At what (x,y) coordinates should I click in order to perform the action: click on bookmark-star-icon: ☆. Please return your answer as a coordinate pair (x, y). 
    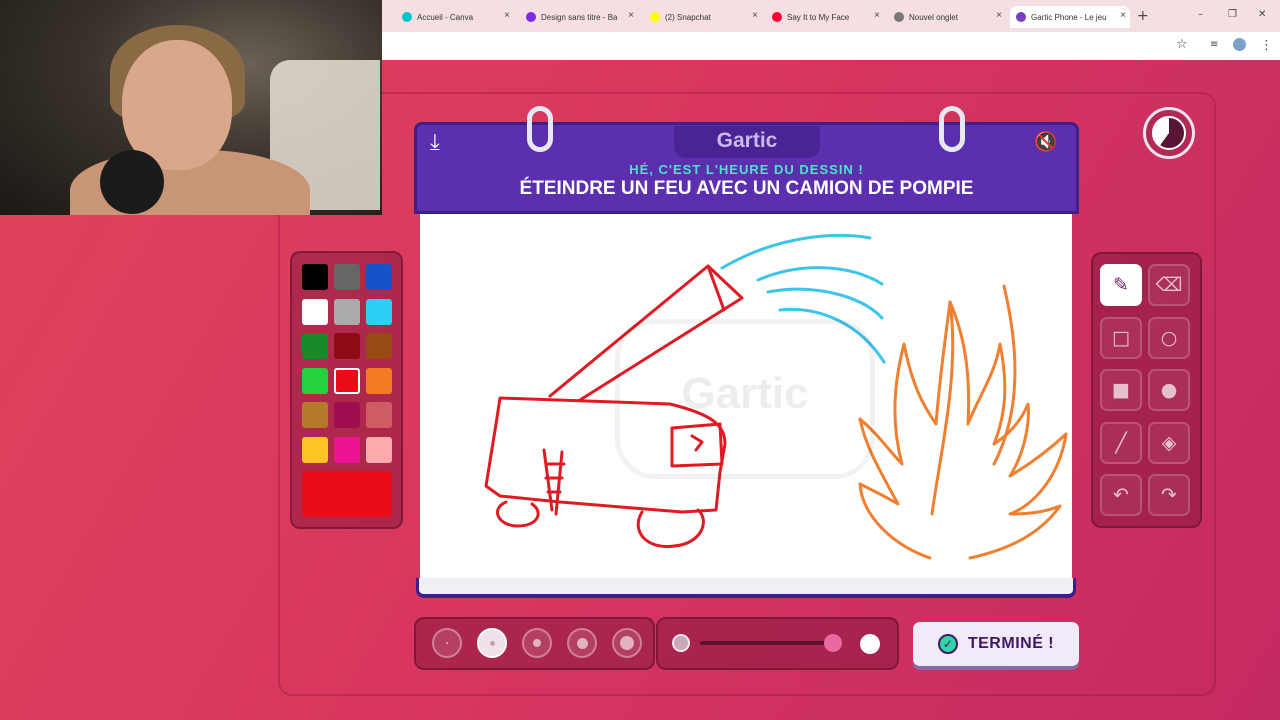
    Looking at the image, I should click on (1182, 44).